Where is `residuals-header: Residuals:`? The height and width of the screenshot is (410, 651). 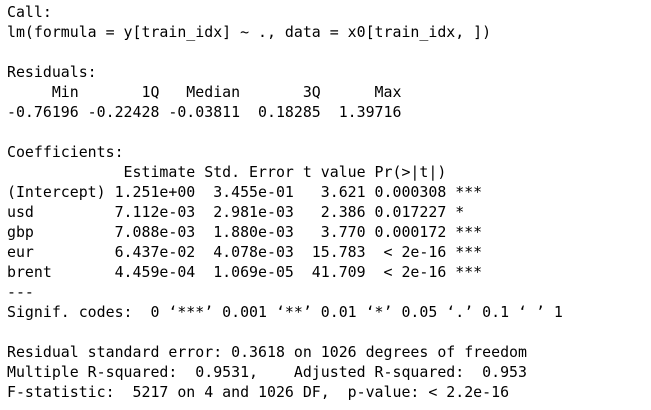 residuals-header: Residuals: is located at coordinates (52, 72).